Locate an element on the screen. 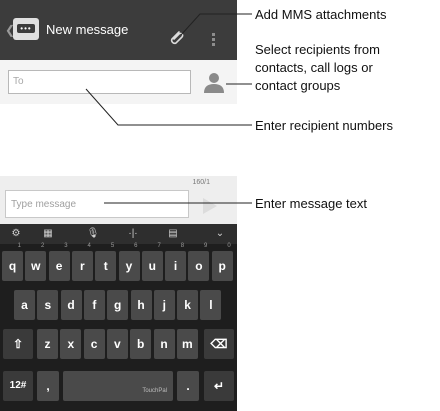 Image resolution: width=440 pixels, height=411 pixels. annotation-recipients-line1: Select recipients from is located at coordinates (317, 49).